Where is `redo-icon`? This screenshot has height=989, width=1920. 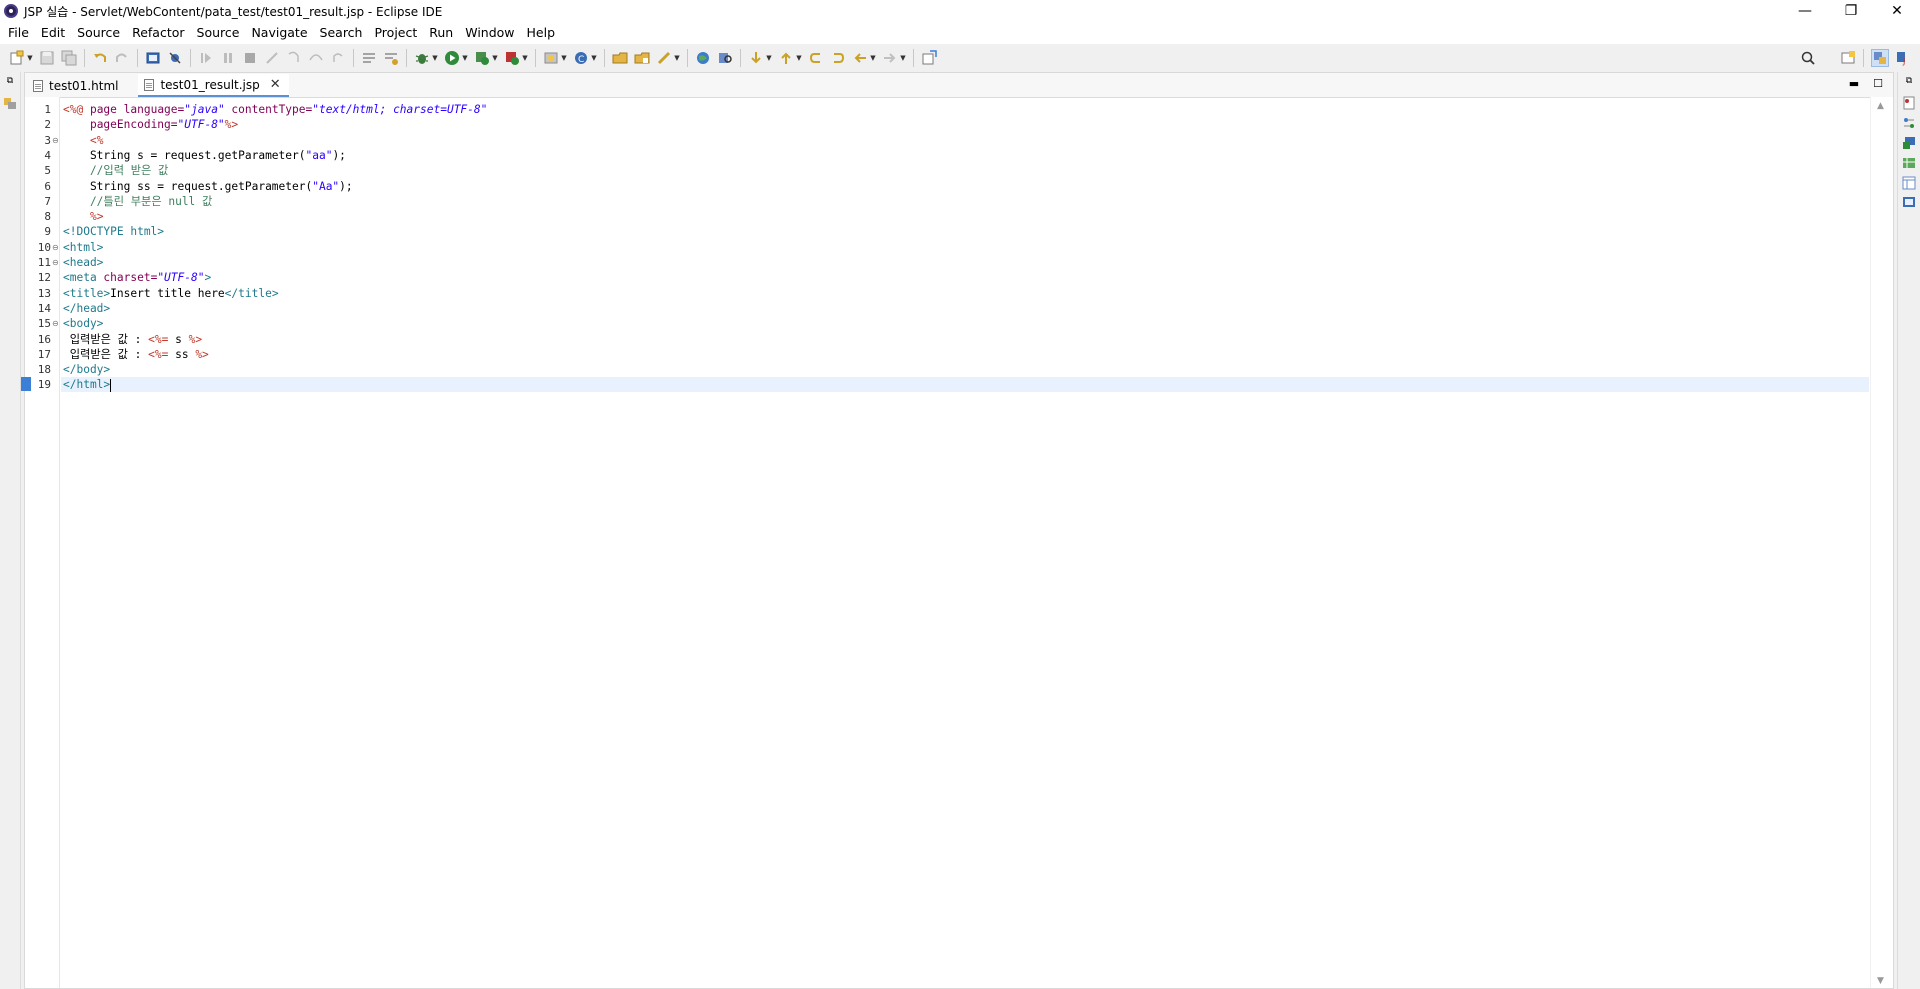 redo-icon is located at coordinates (122, 58).